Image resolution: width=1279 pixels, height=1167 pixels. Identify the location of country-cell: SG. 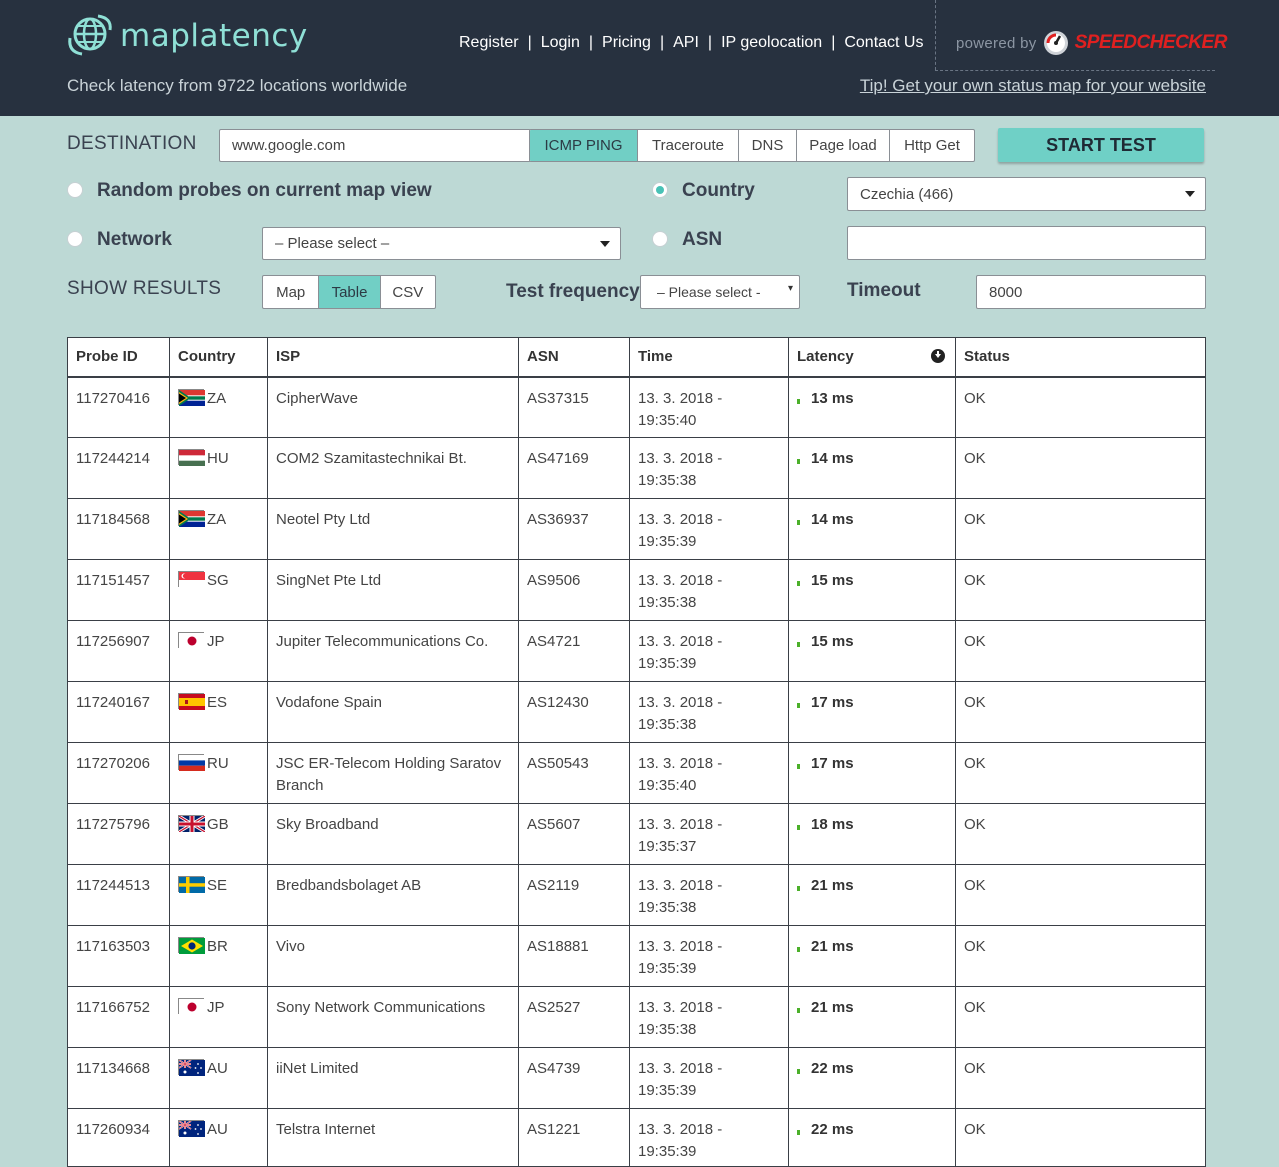
(218, 590).